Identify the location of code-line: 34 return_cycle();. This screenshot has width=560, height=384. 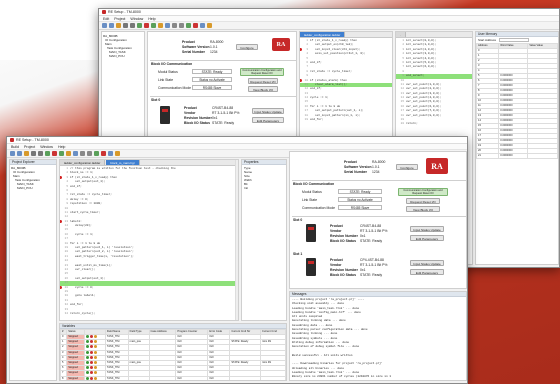
(149, 314).